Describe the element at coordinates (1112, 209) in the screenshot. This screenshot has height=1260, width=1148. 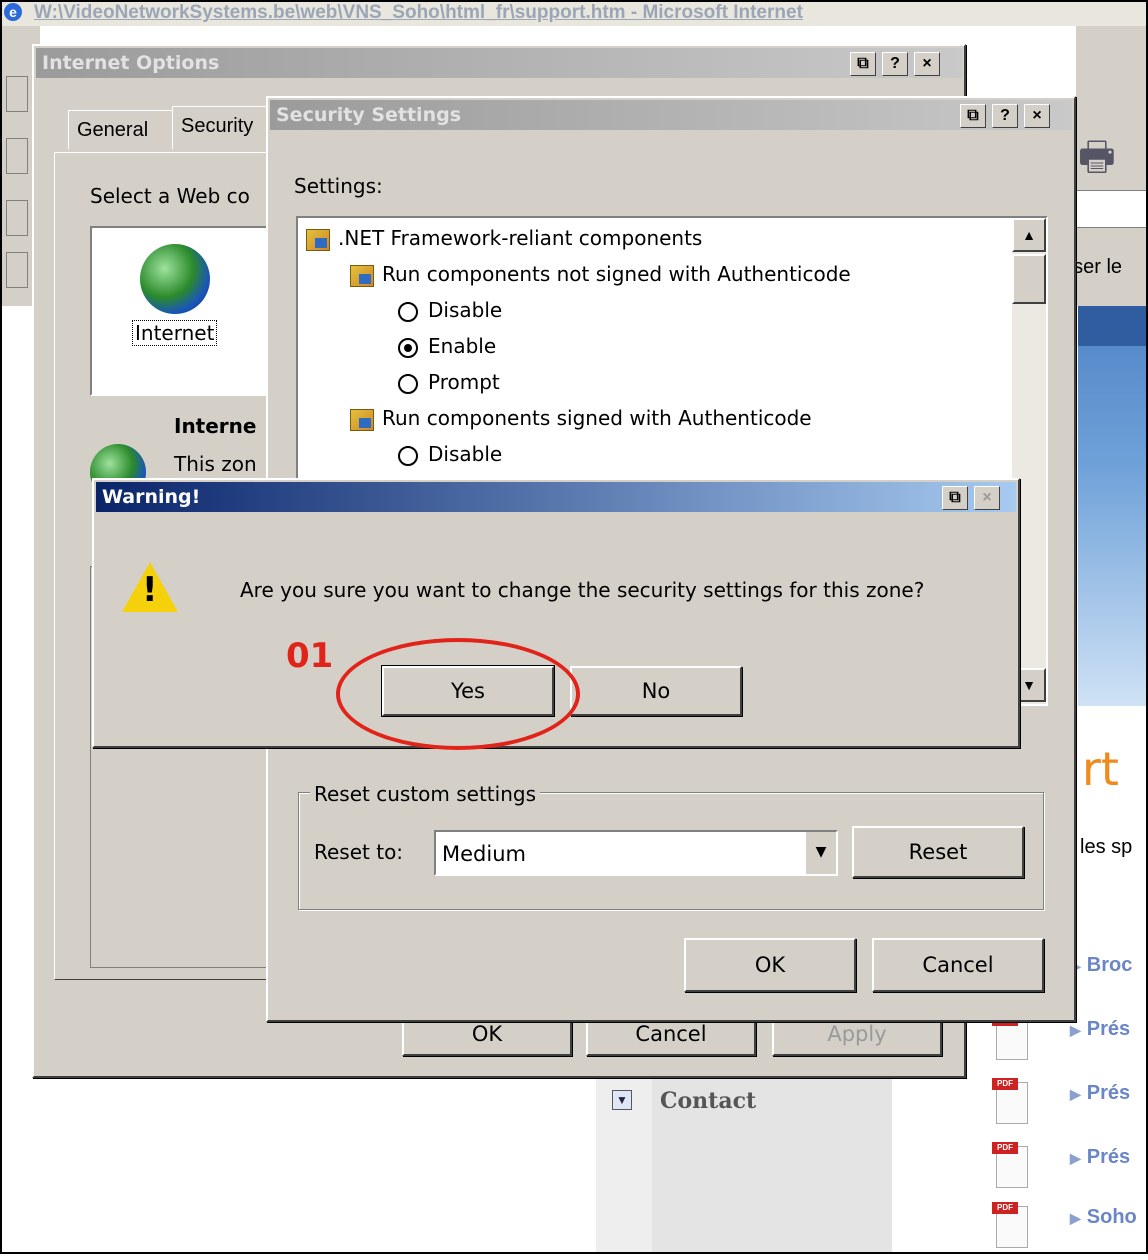
I see `address-bar-fragment` at that location.